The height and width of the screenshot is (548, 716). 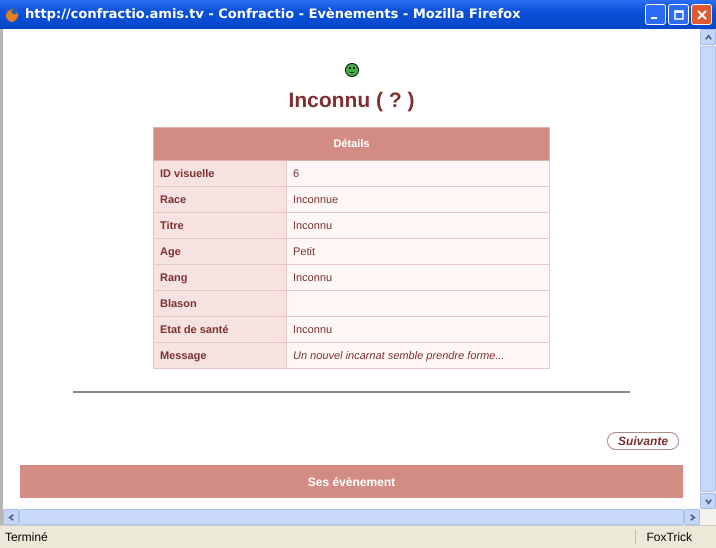 I want to click on table-cell: Race, so click(x=220, y=199).